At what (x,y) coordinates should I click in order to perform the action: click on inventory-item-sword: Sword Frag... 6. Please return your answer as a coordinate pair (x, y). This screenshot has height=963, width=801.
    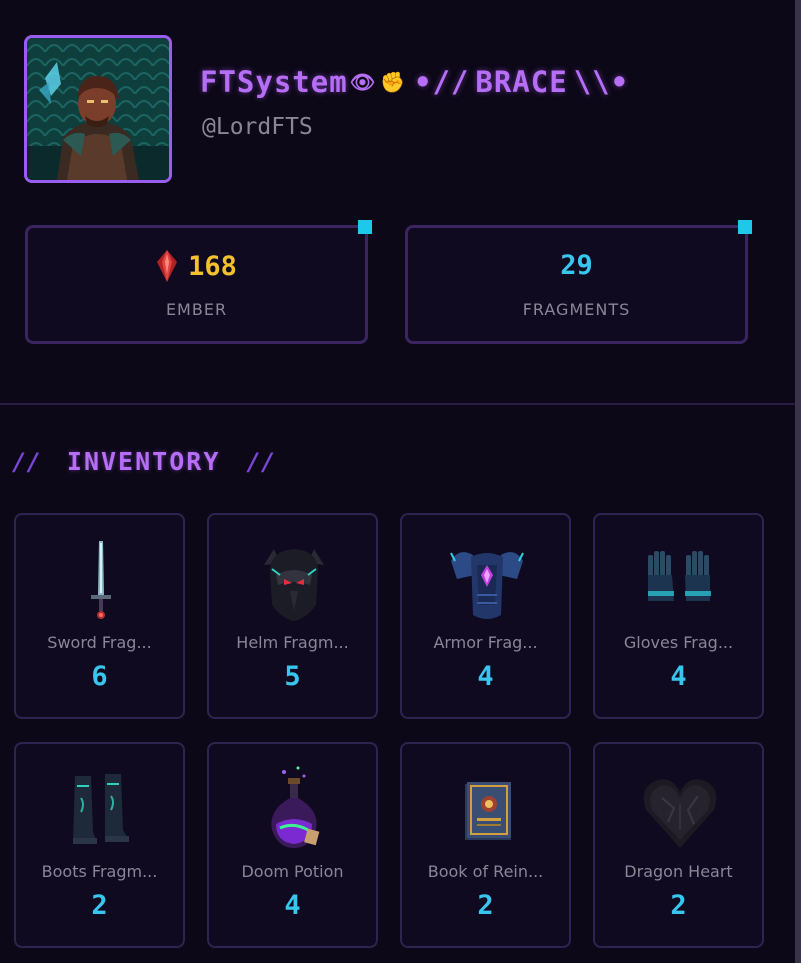
    Looking at the image, I should click on (99, 616).